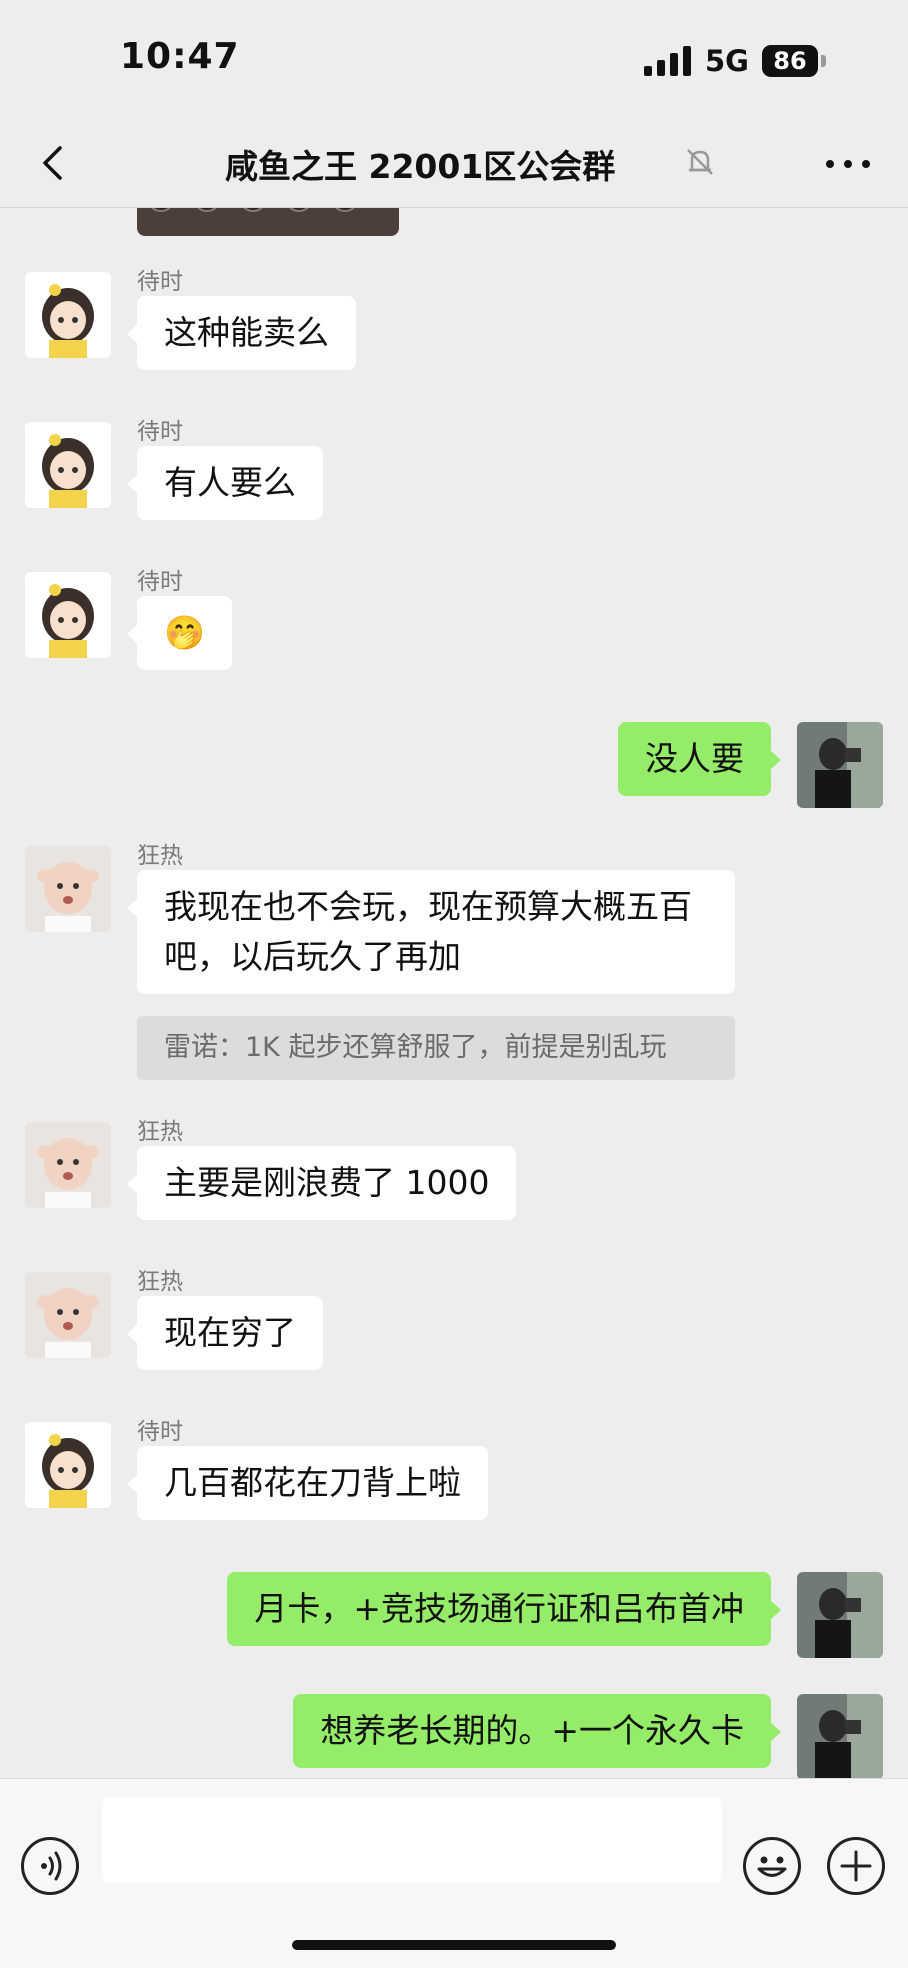 Image resolution: width=908 pixels, height=1968 pixels. I want to click on emoji-icon, so click(772, 1866).